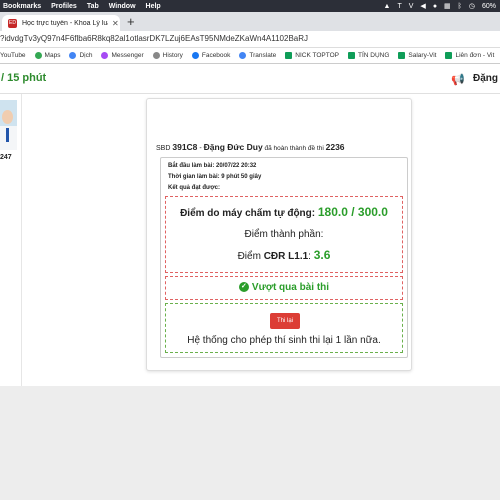 The image size is (500, 500). What do you see at coordinates (411, 6) in the screenshot?
I see `v-icon: V` at bounding box center [411, 6].